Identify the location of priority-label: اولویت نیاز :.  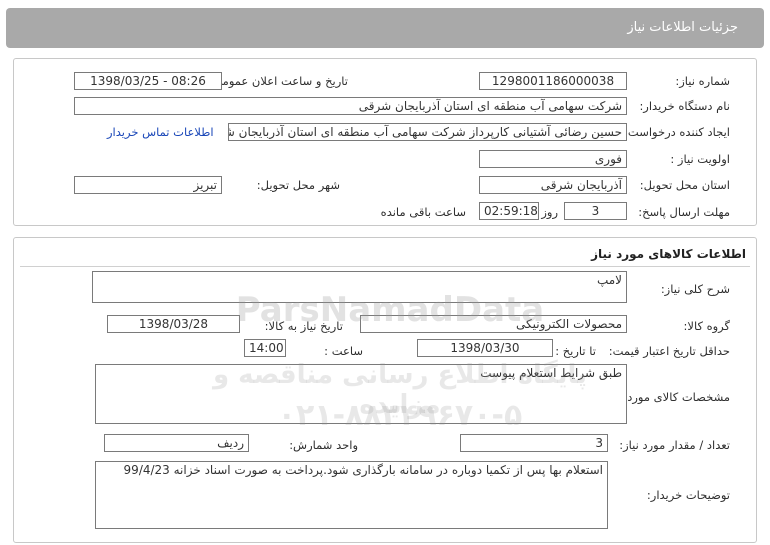
(700, 159).